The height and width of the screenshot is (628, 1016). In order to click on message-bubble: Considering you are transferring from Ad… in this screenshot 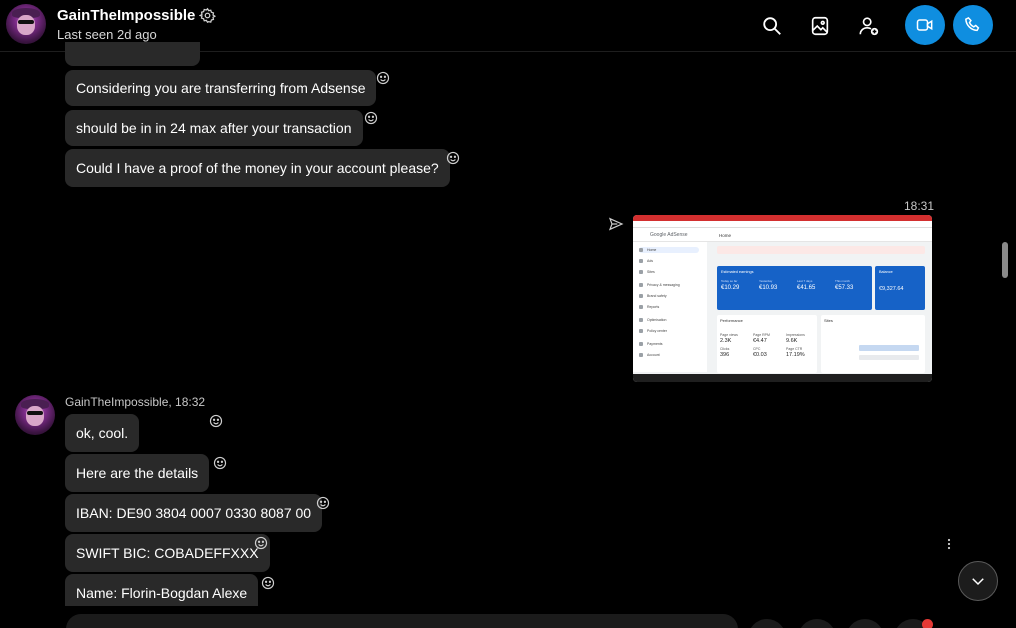, I will do `click(221, 88)`.